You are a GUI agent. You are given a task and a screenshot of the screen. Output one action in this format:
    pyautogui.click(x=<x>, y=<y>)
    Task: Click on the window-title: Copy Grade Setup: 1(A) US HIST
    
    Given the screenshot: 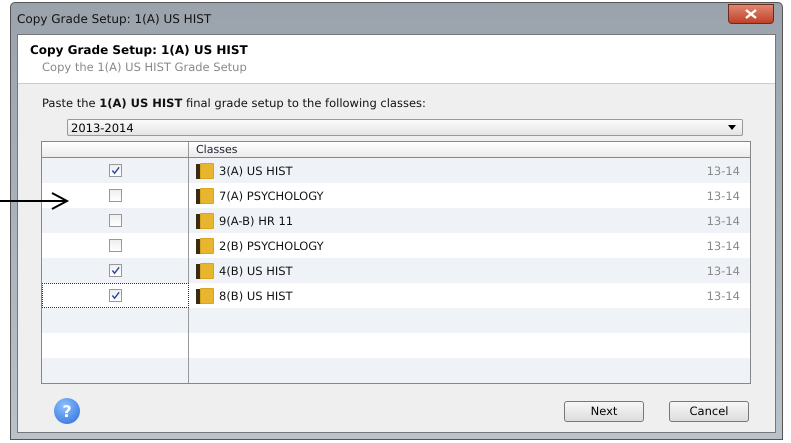 What is the action you would take?
    pyautogui.click(x=114, y=19)
    